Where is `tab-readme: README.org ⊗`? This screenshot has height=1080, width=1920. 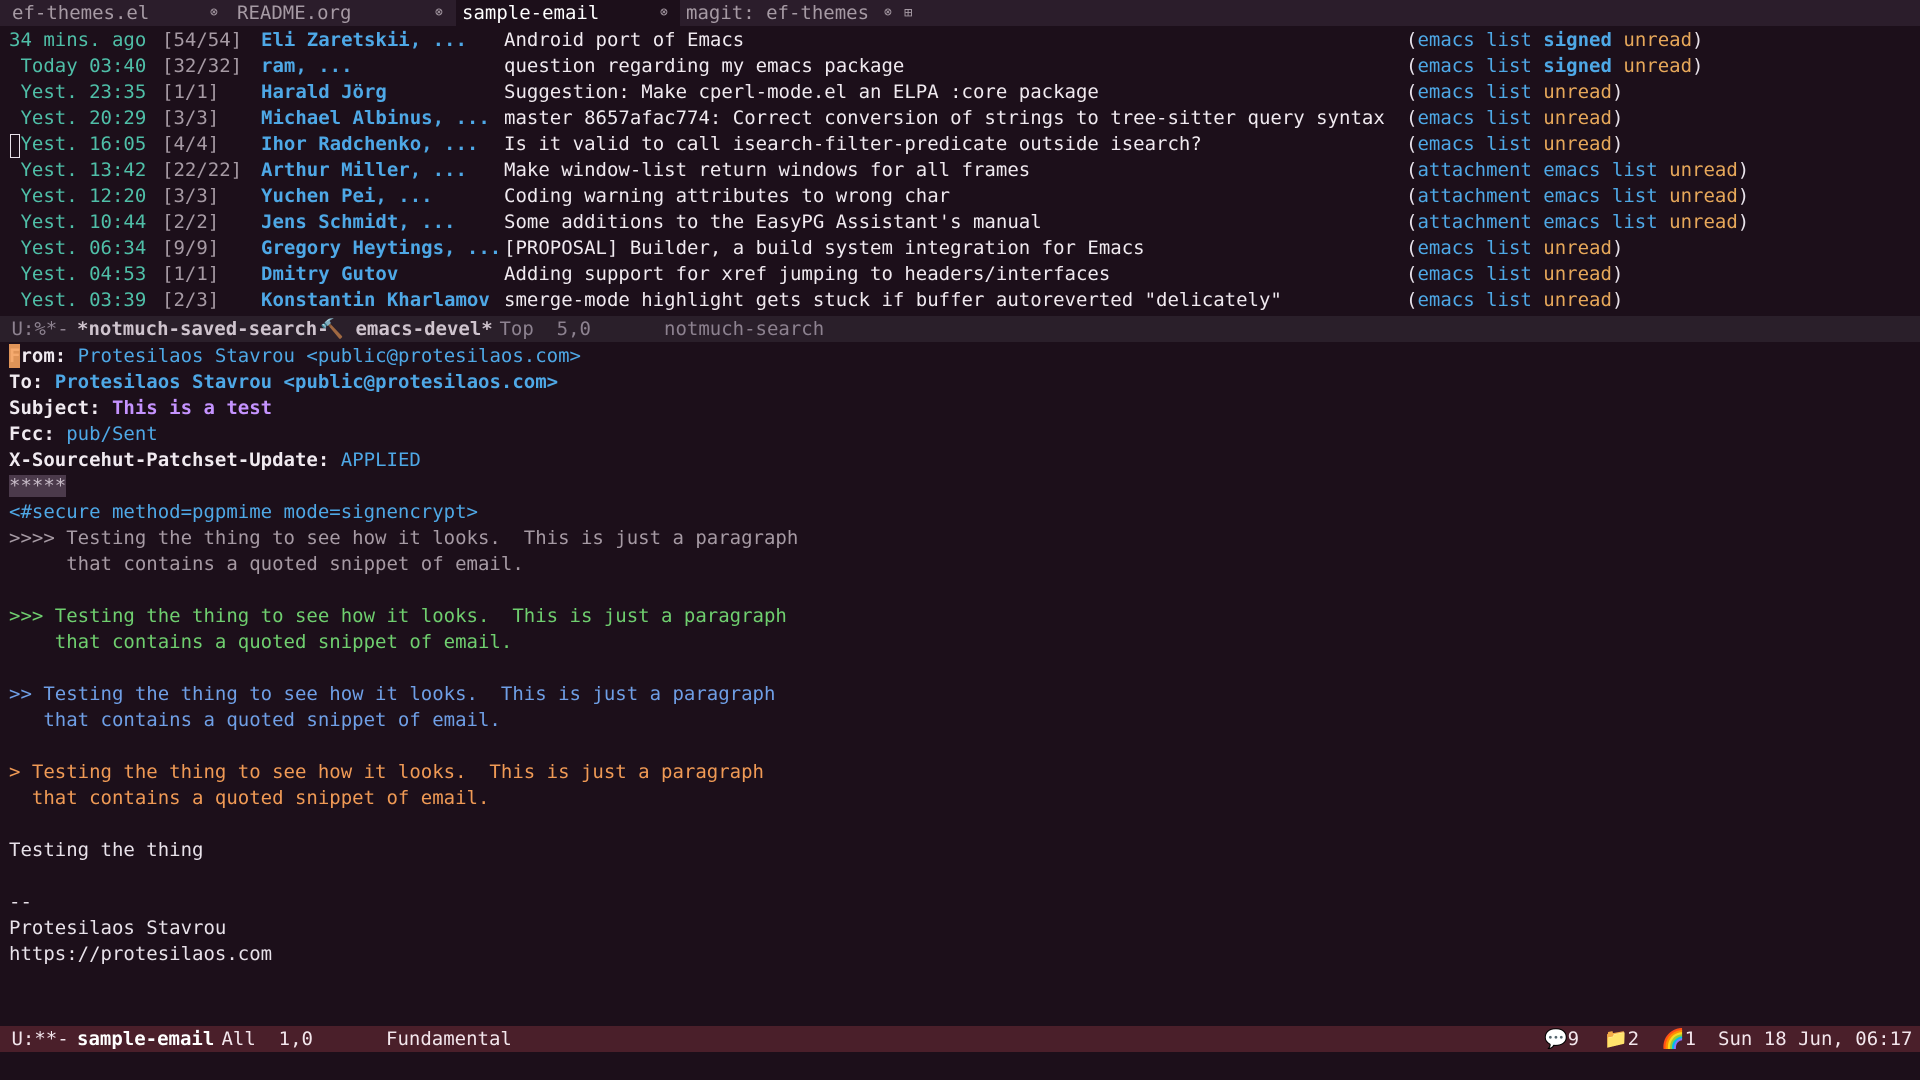 tab-readme: README.org ⊗ is located at coordinates (342, 13).